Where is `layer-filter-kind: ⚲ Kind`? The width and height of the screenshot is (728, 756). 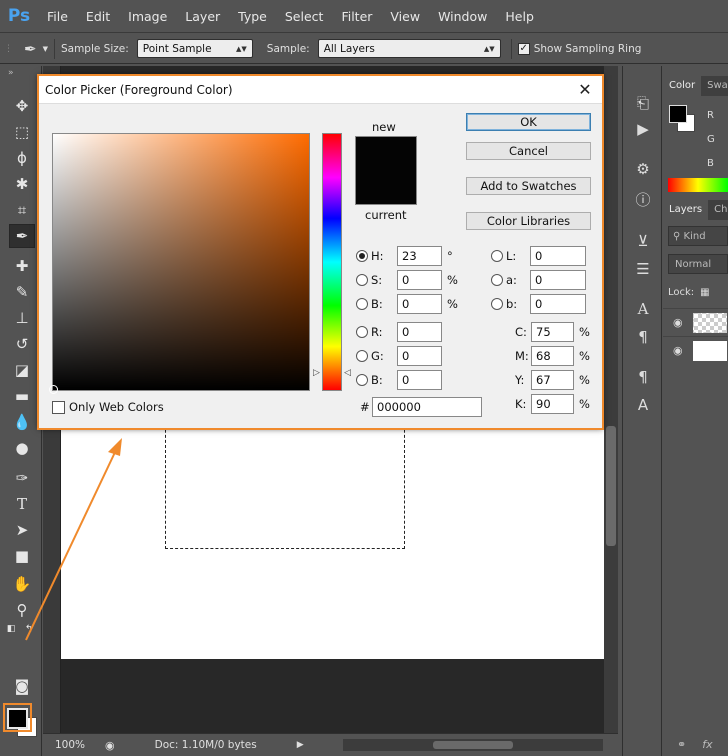
layer-filter-kind: ⚲ Kind is located at coordinates (698, 236).